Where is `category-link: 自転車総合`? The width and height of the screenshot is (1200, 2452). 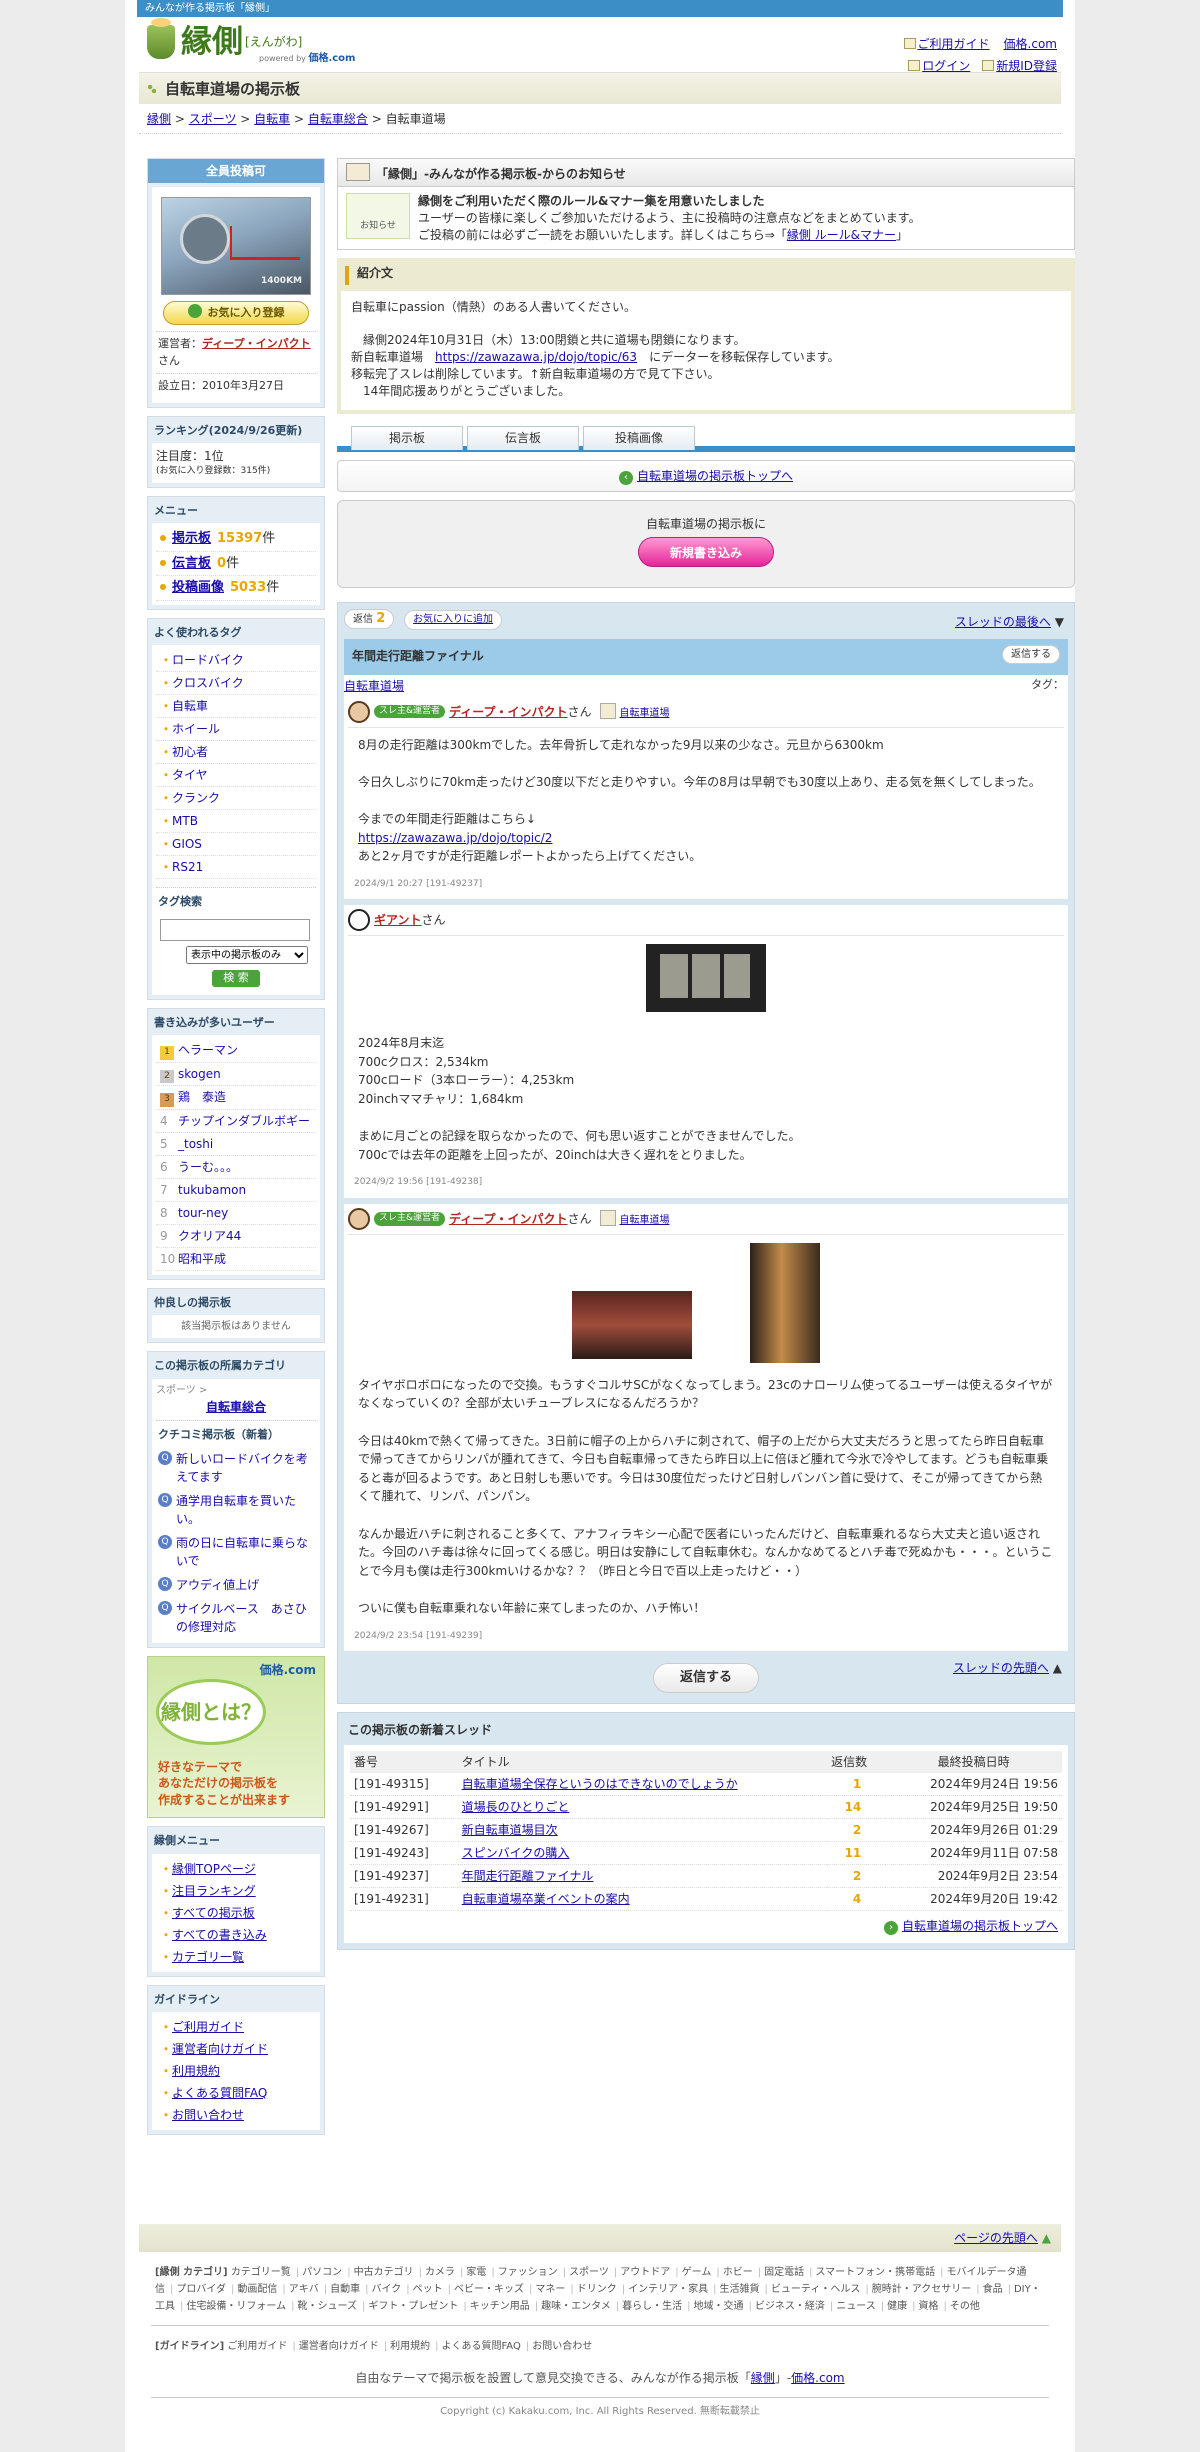 category-link: 自転車総合 is located at coordinates (236, 1407).